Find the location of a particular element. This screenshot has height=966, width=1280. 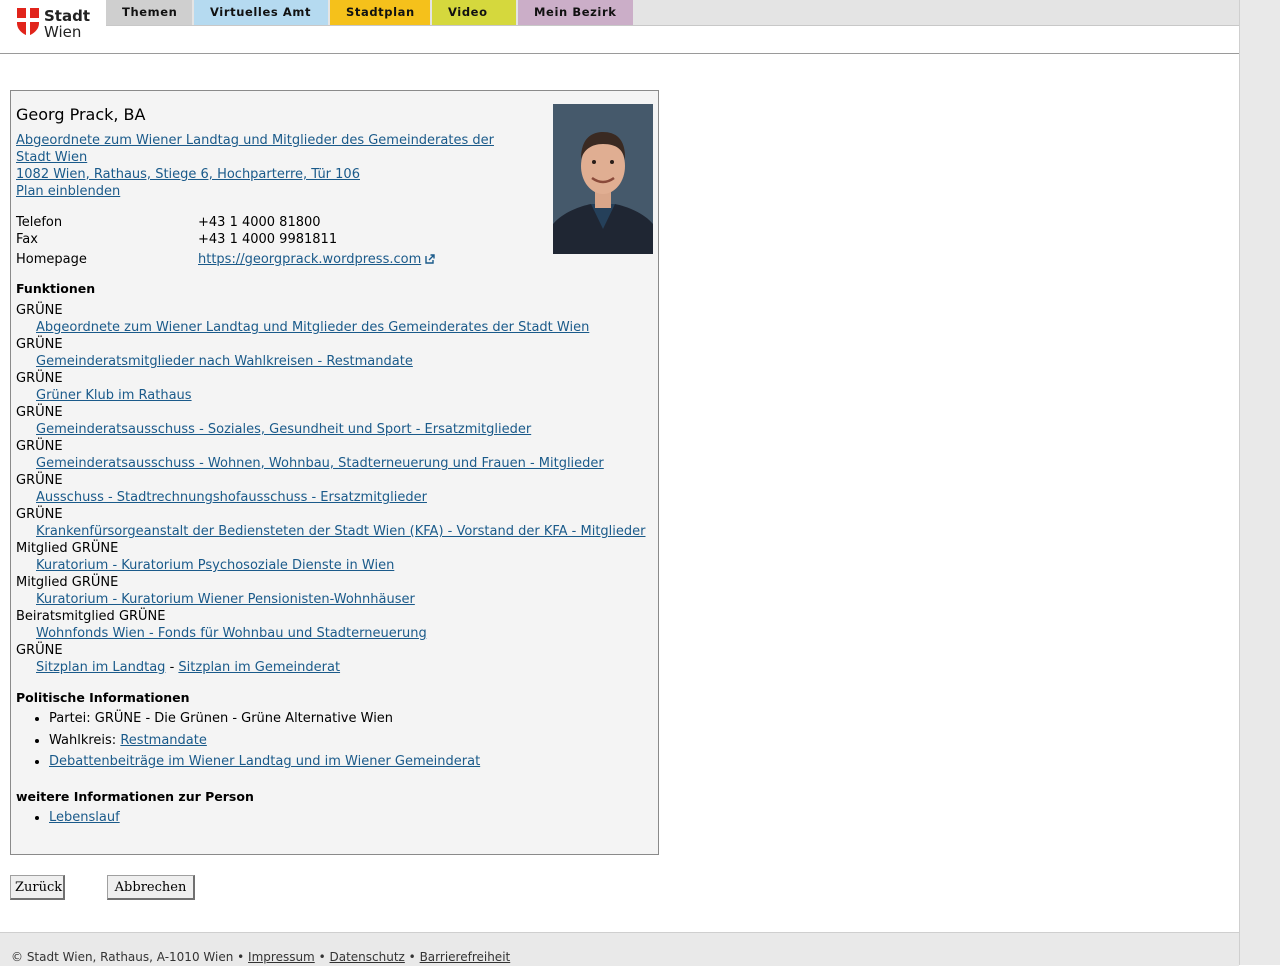

cv-link: Lebenslauf is located at coordinates (84, 817).